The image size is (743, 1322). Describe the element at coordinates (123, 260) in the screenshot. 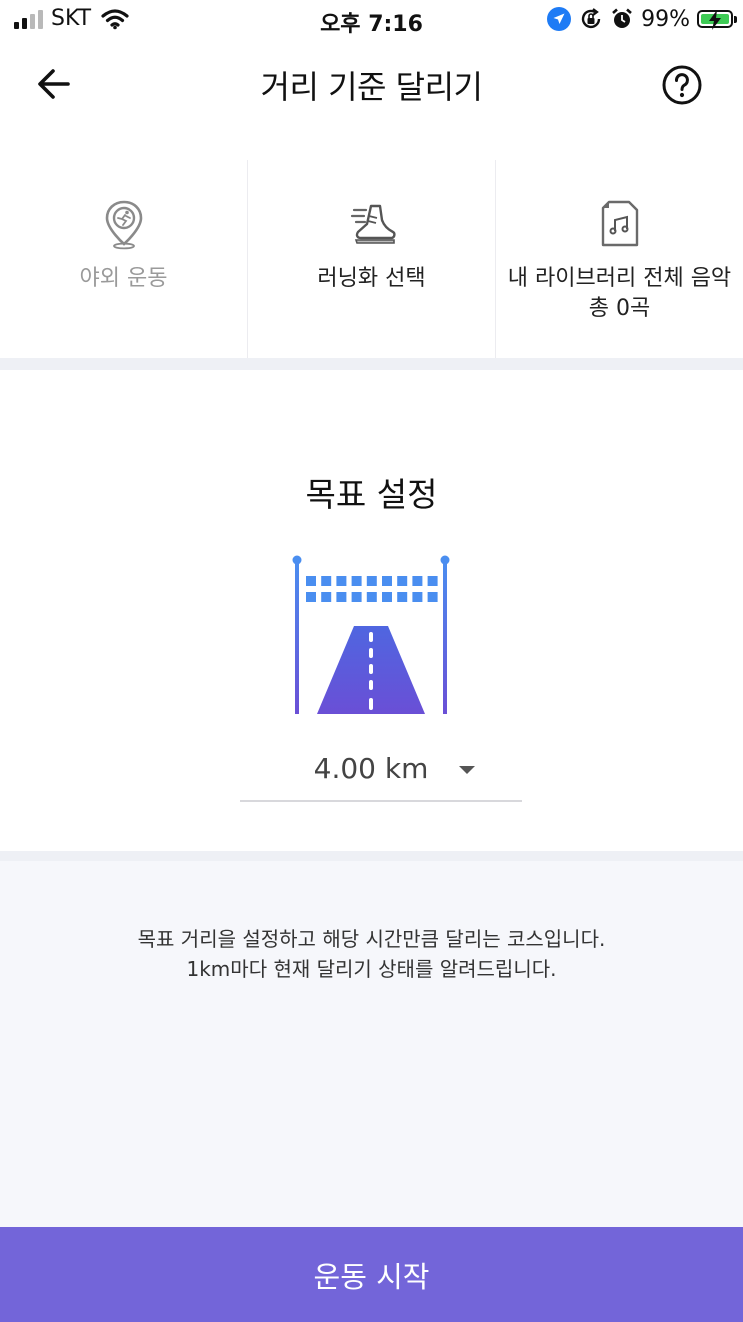

I see `outdoor-option: 야외 운동` at that location.